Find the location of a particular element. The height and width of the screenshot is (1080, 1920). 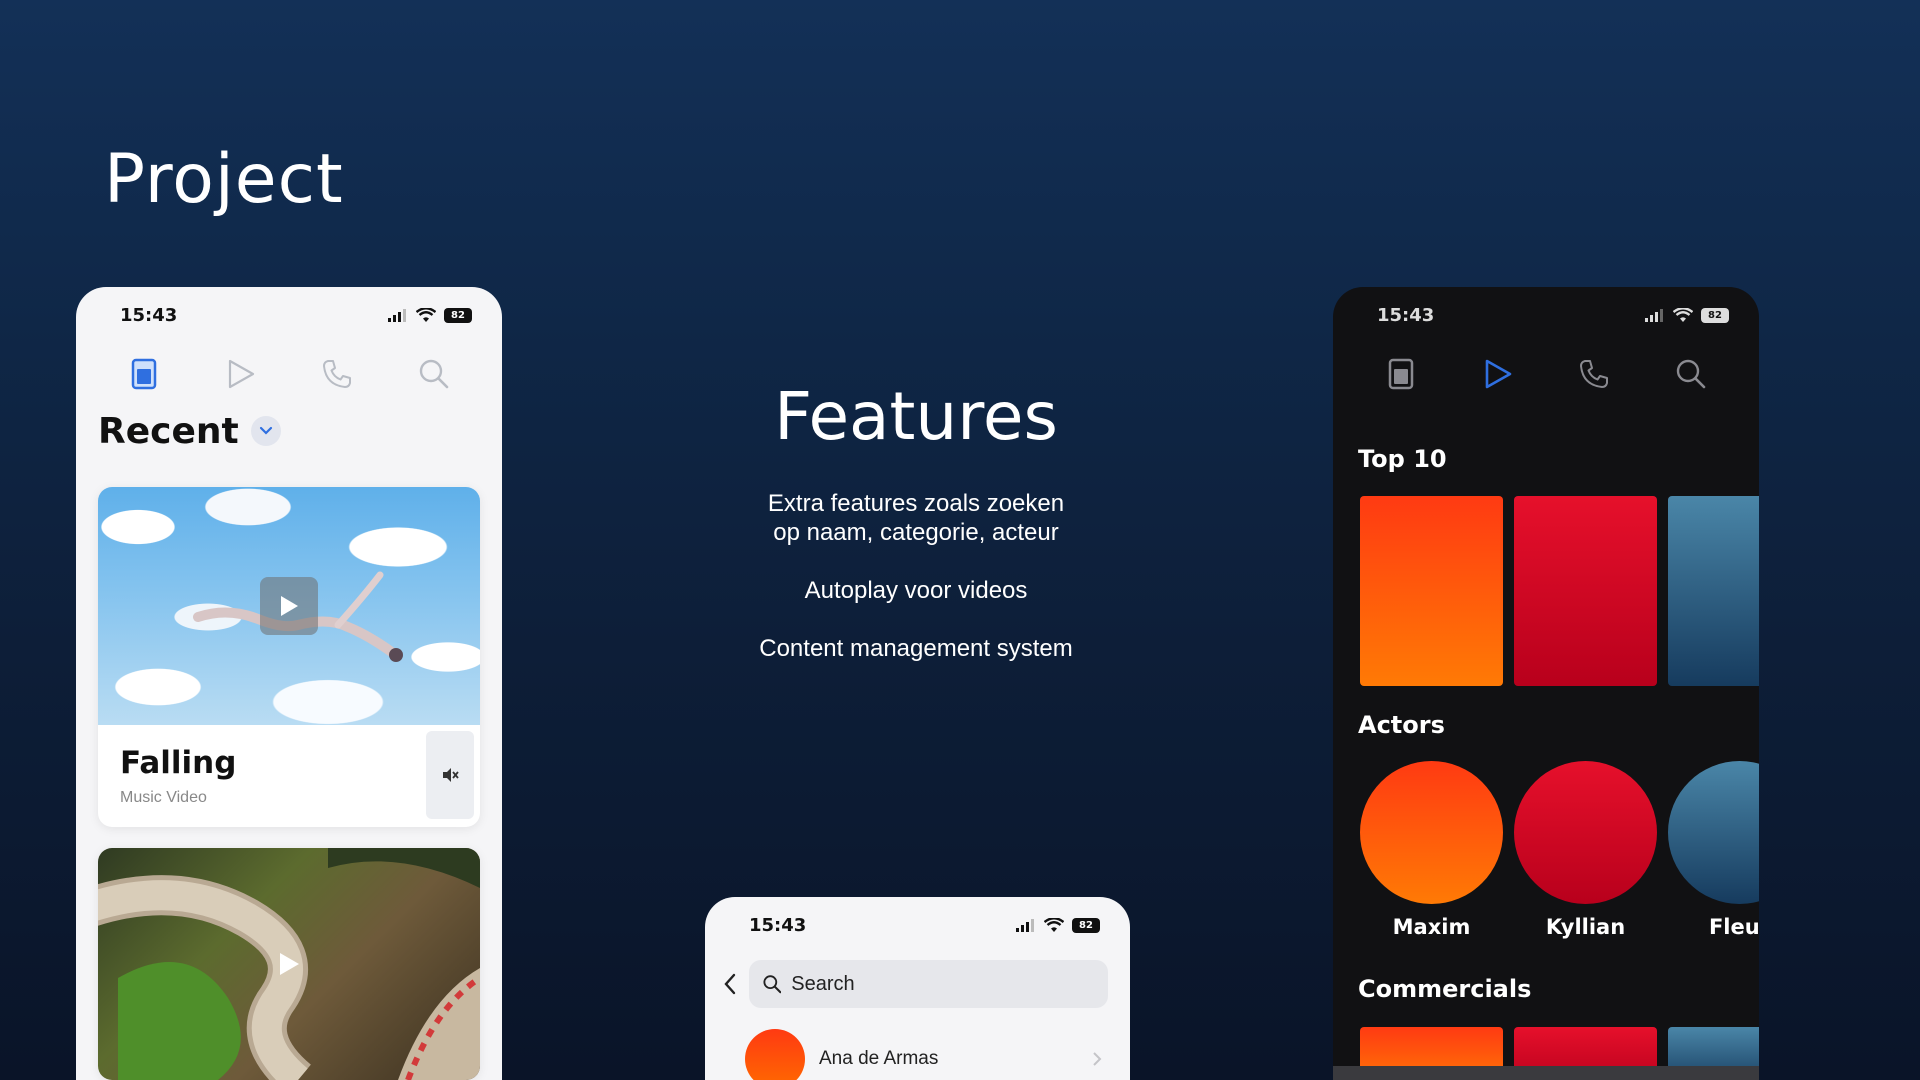

video-card: Falling Music Video is located at coordinates (289, 657).